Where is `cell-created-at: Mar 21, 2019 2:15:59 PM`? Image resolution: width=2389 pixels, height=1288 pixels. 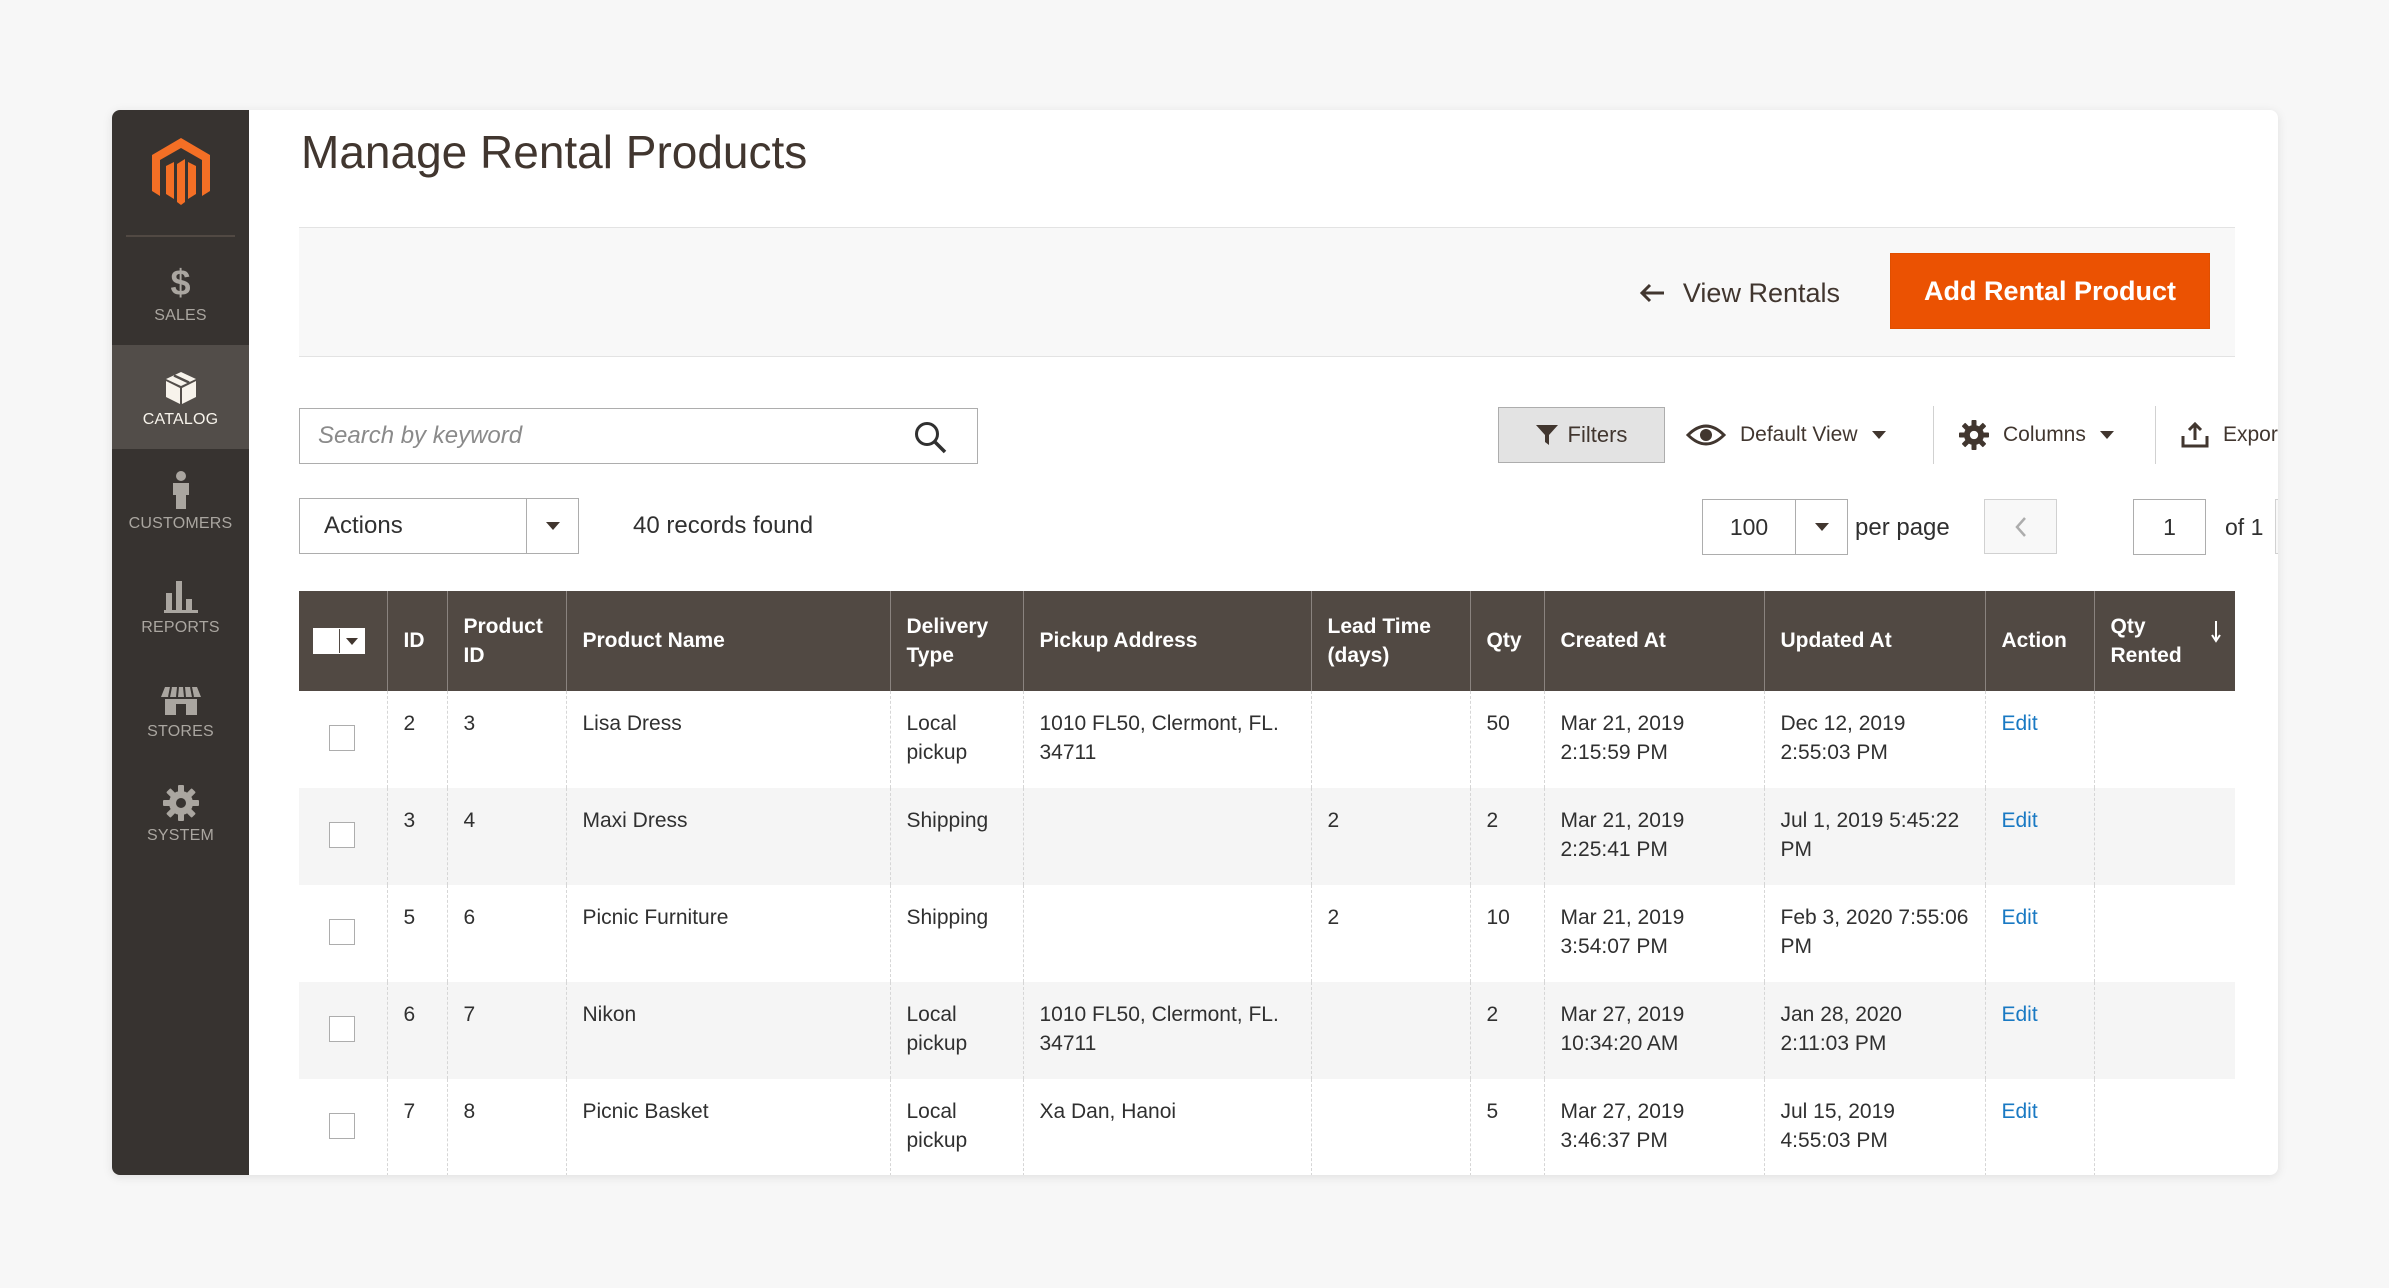 cell-created-at: Mar 21, 2019 2:15:59 PM is located at coordinates (1653, 739).